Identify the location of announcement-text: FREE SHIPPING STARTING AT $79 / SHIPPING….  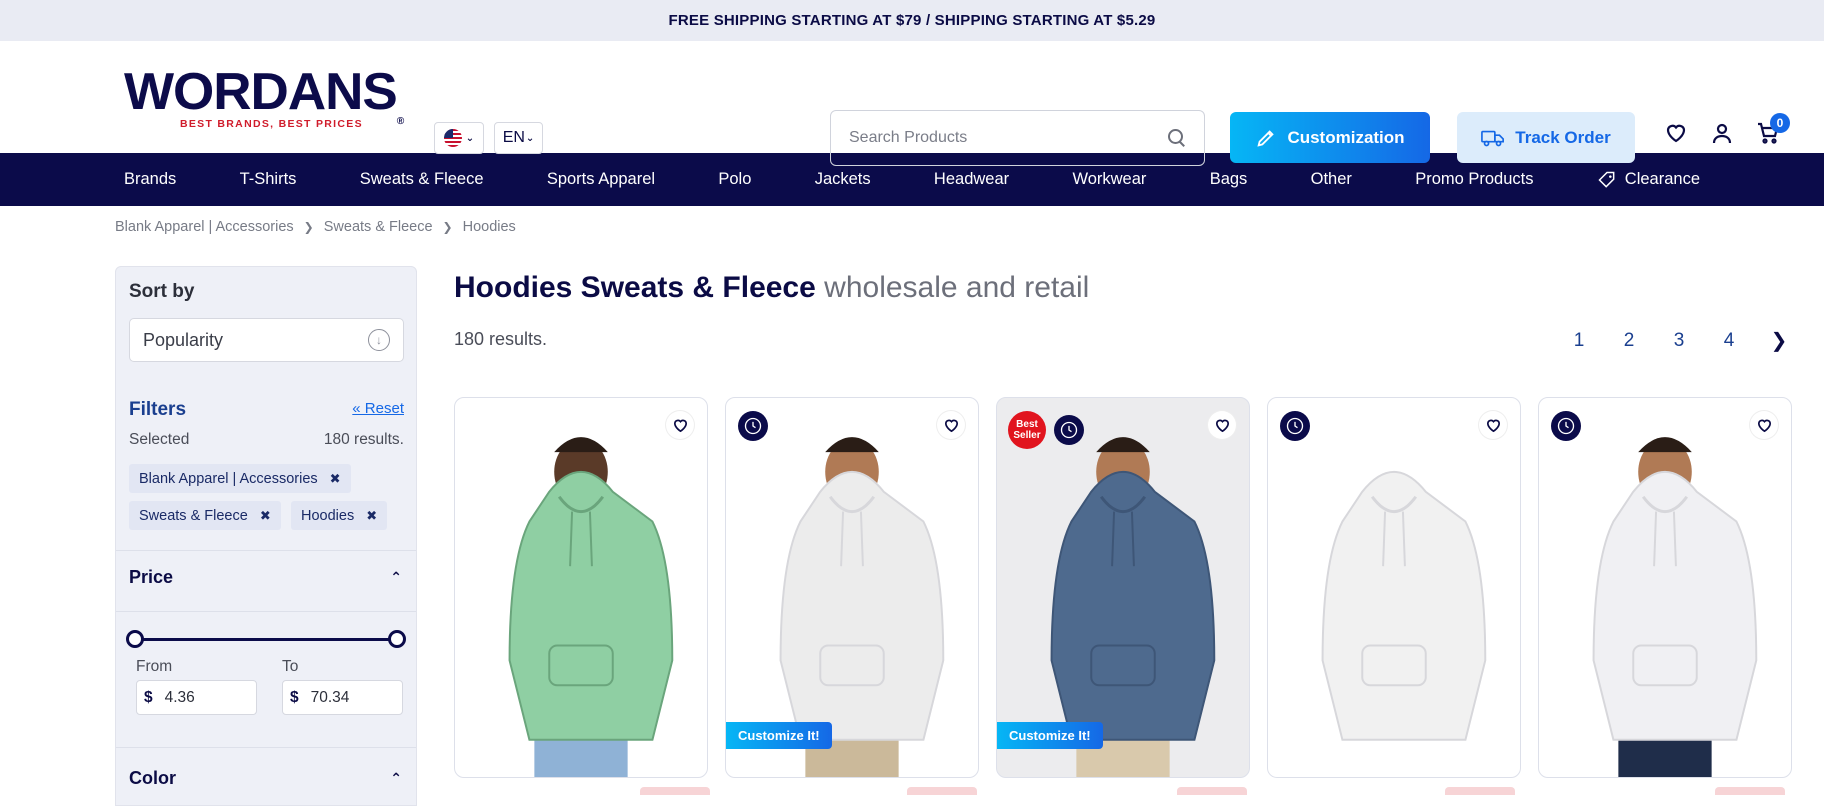
(912, 20).